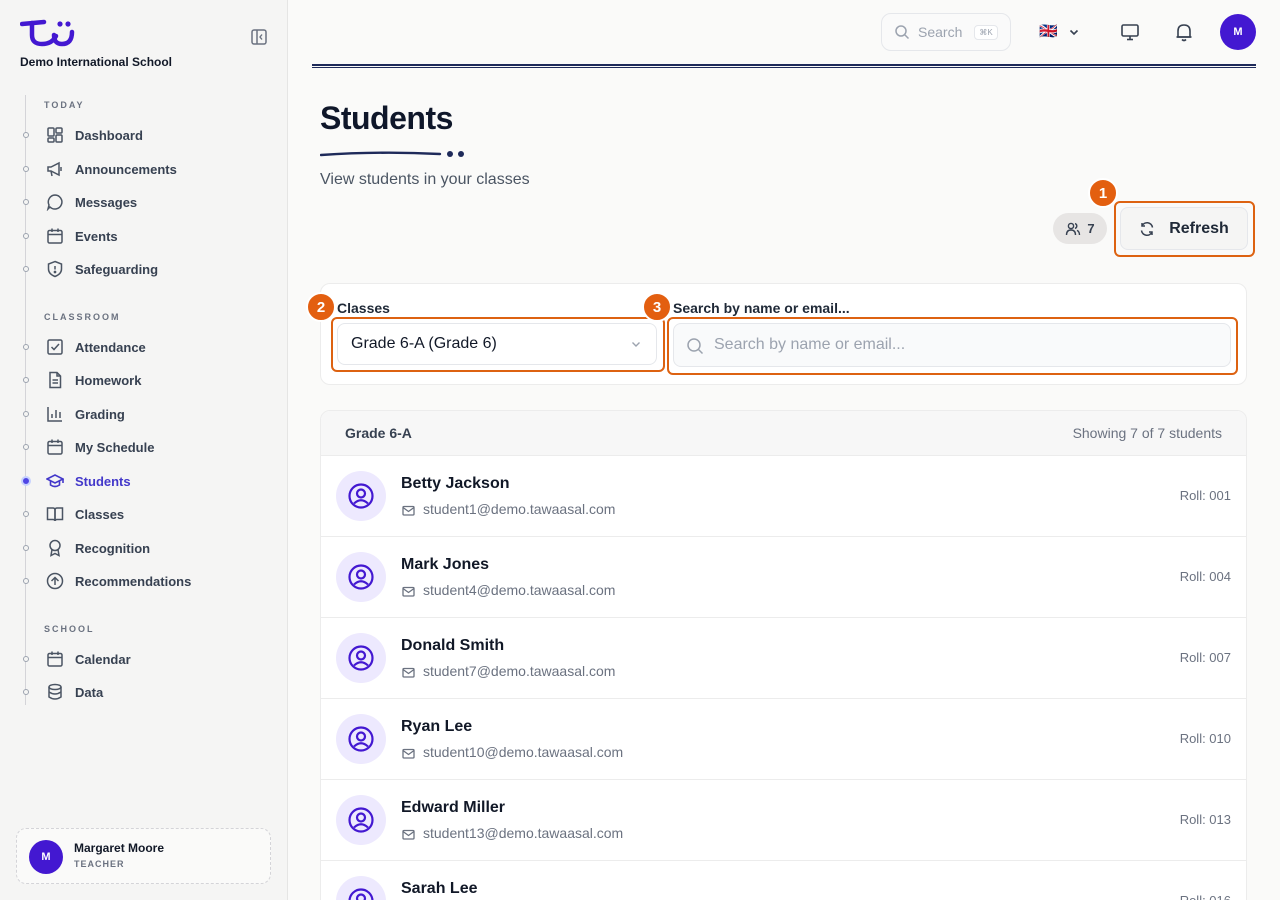 This screenshot has width=1280, height=900. What do you see at coordinates (1059, 31) in the screenshot?
I see `language-selector: 🇬🇧` at bounding box center [1059, 31].